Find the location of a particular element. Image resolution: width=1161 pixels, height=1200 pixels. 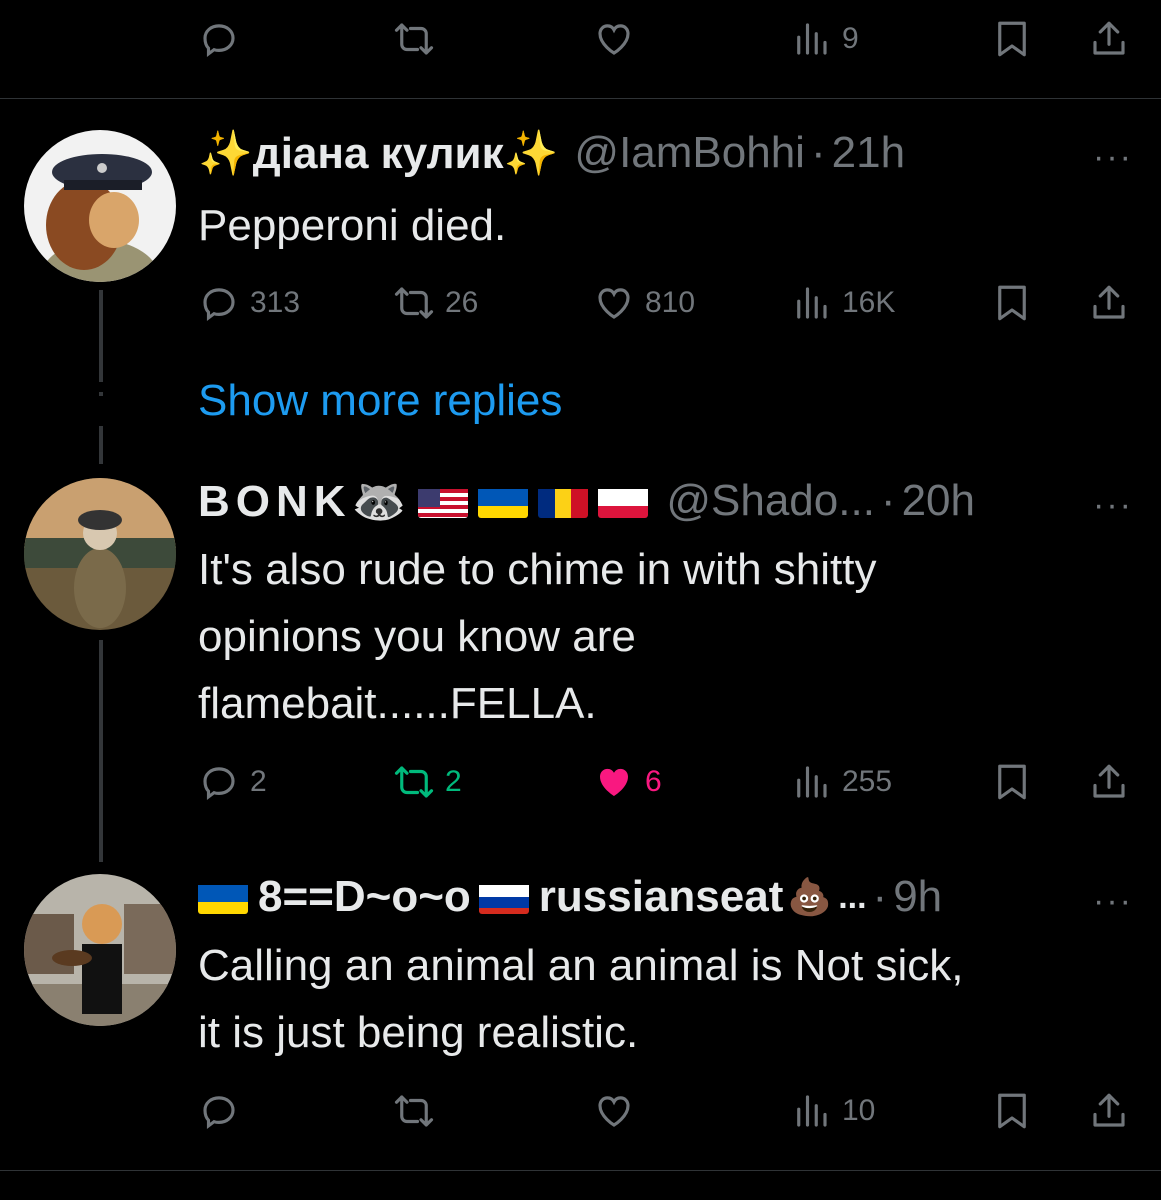

romania-flag-icon is located at coordinates (563, 501).